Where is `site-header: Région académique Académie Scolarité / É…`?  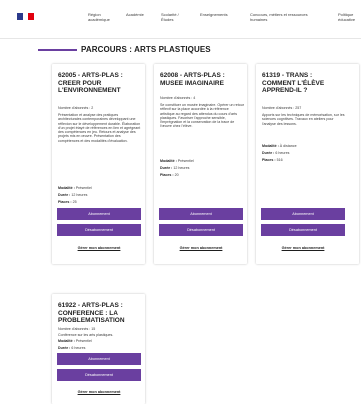 site-header: Région académique Académie Scolarité / É… is located at coordinates (180, 19).